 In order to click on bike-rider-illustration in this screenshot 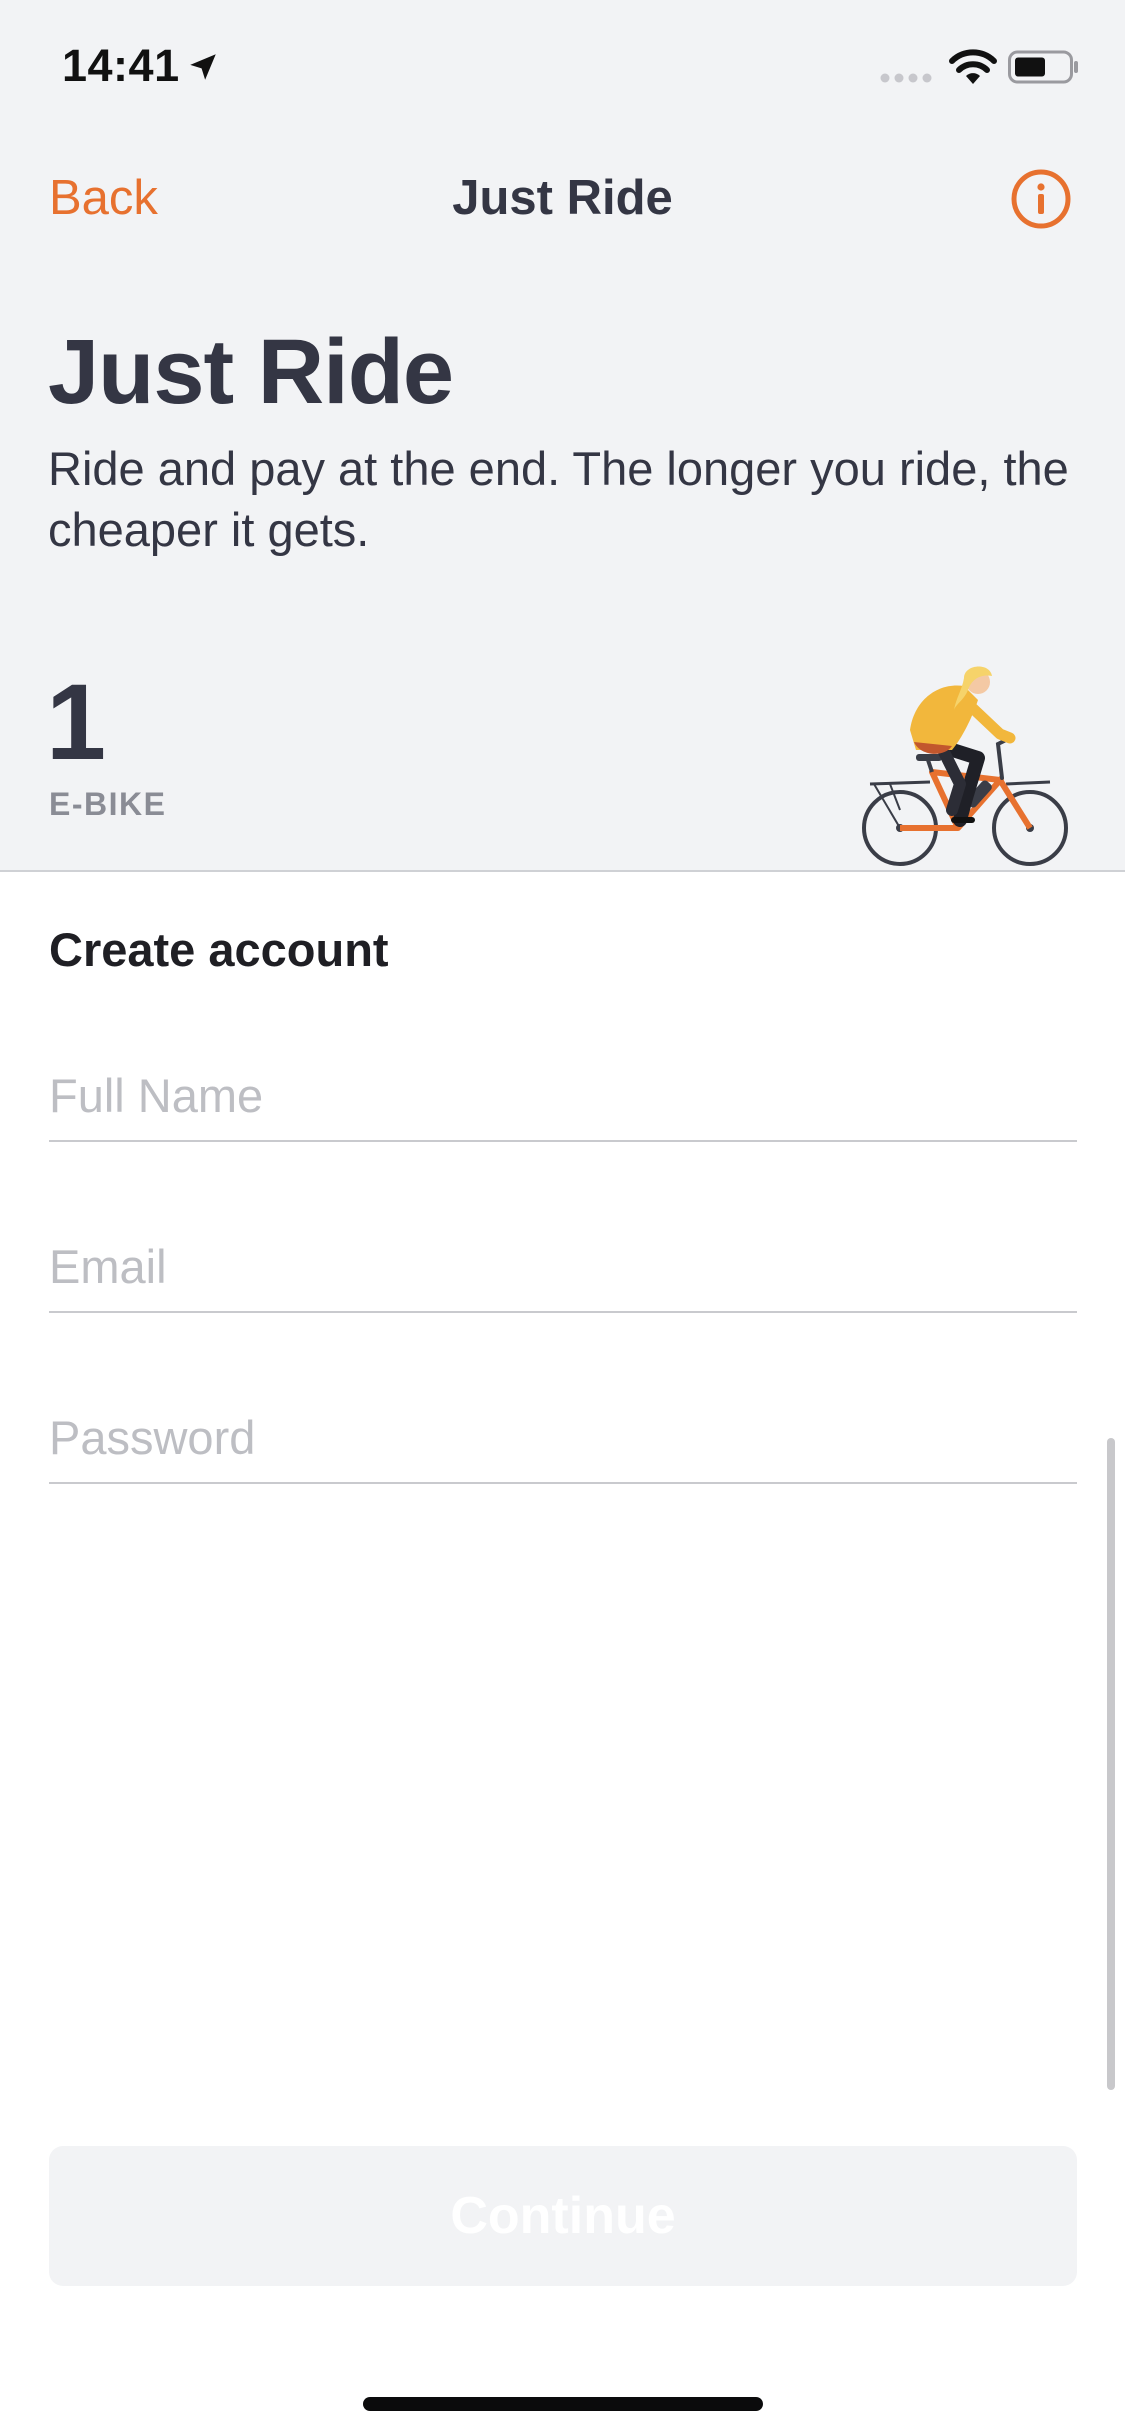, I will do `click(965, 766)`.